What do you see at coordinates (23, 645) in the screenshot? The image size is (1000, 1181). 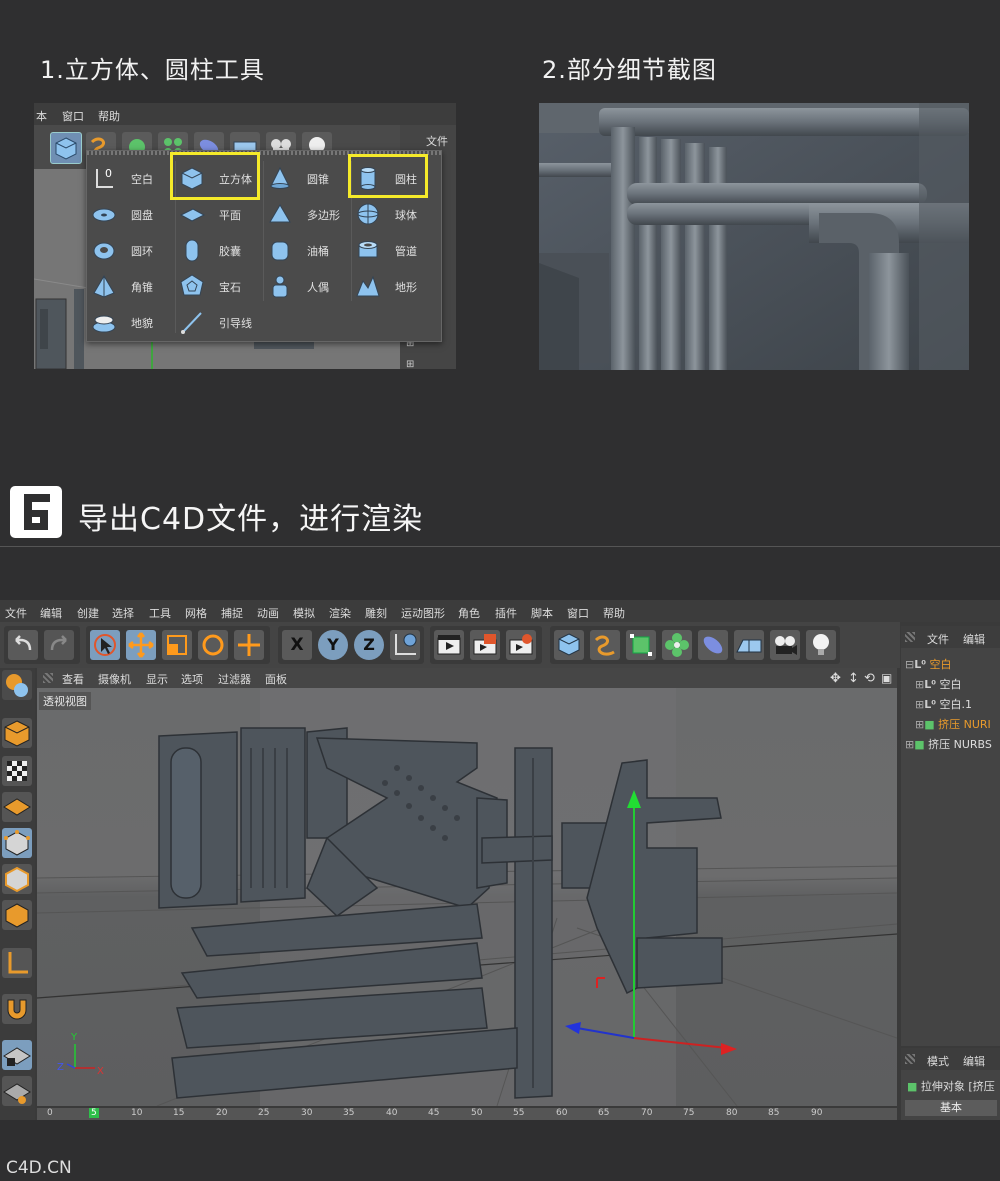 I see `undo-icon` at bounding box center [23, 645].